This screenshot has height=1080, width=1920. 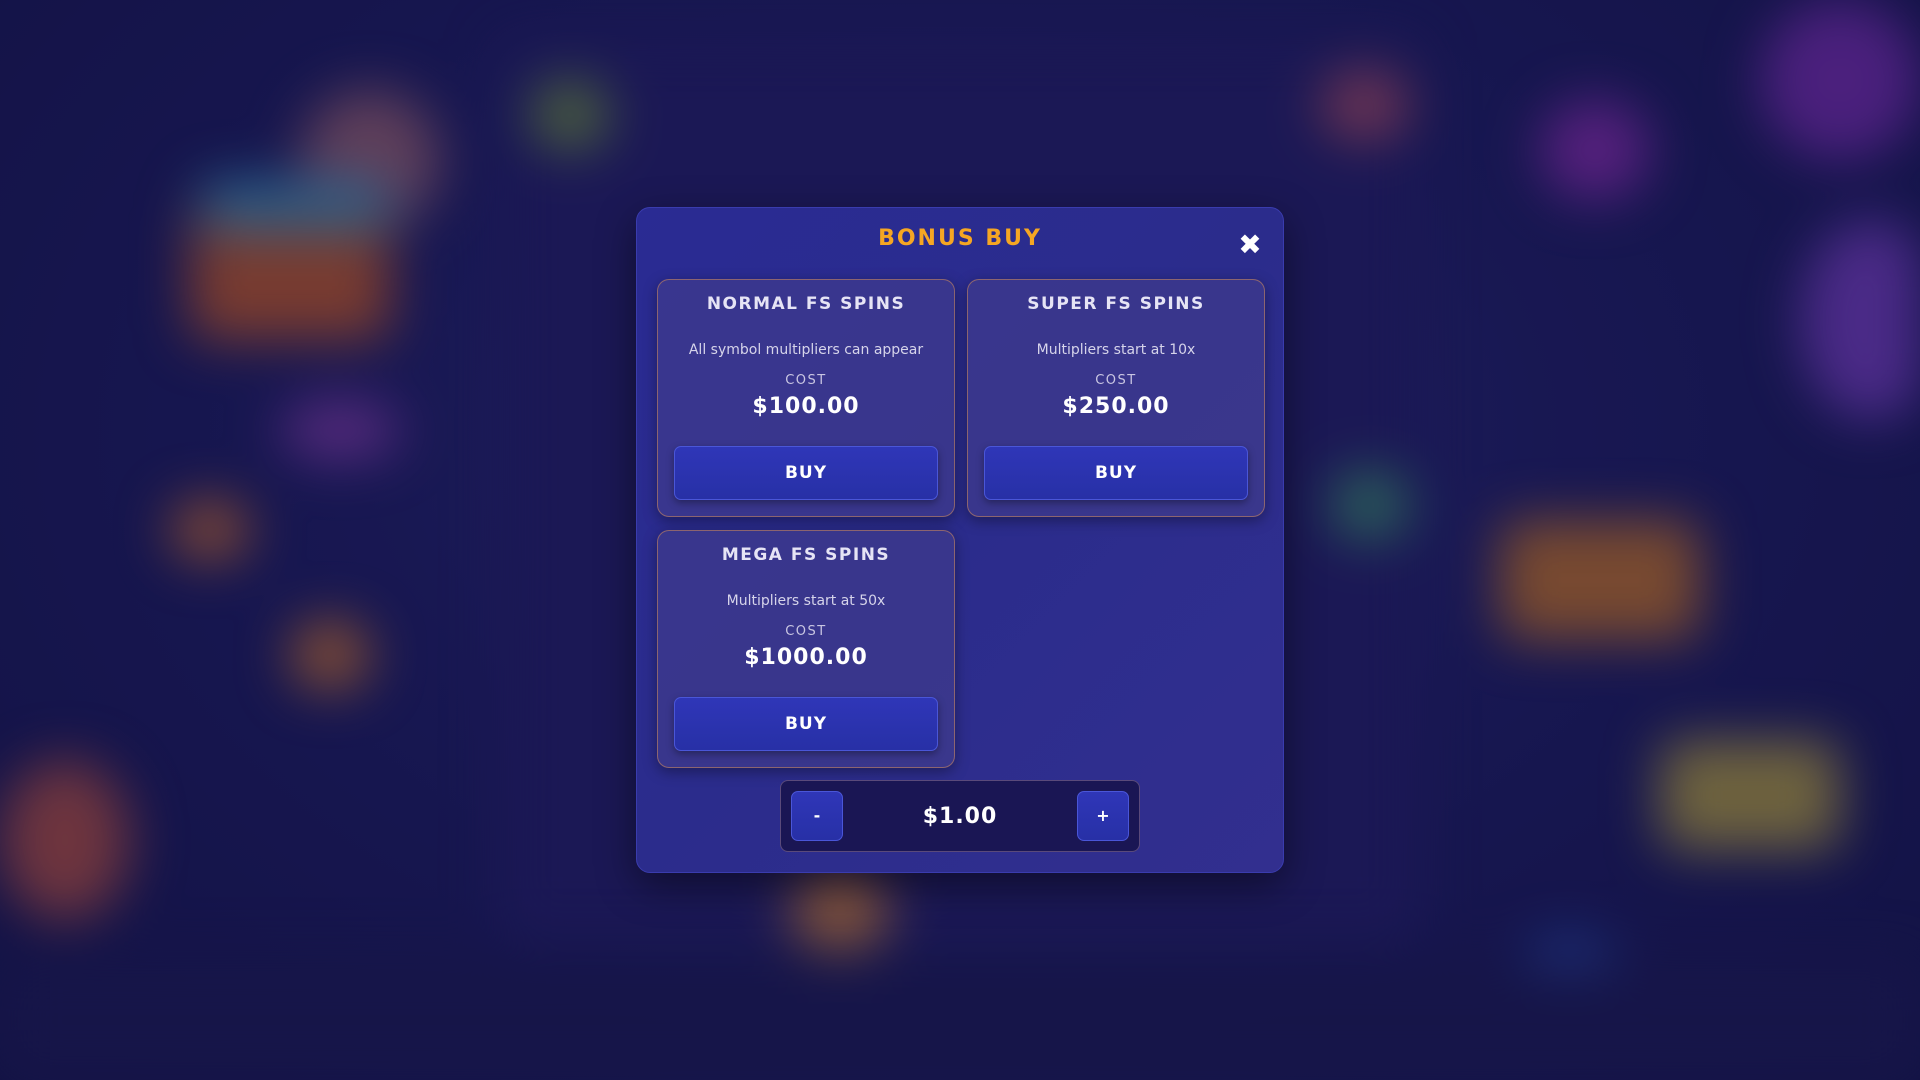 What do you see at coordinates (806, 724) in the screenshot?
I see `buy-button-mega: BUY` at bounding box center [806, 724].